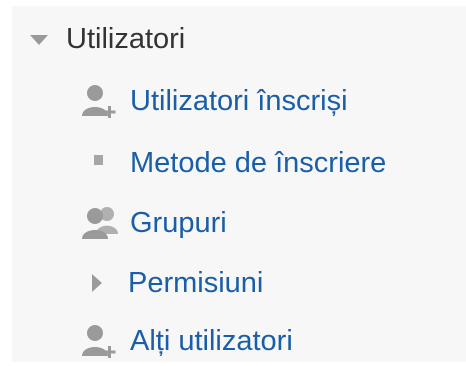 The width and height of the screenshot is (466, 366). What do you see at coordinates (39, 40) in the screenshot?
I see `caret-down-icon` at bounding box center [39, 40].